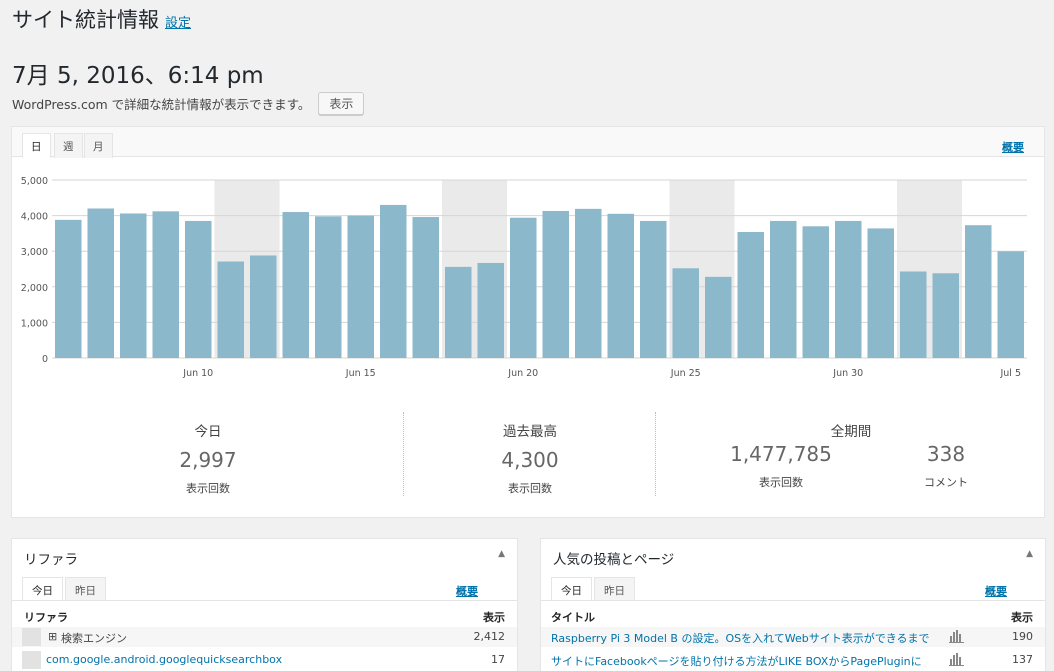  What do you see at coordinates (946, 482) in the screenshot?
I see `kpi-all-comments-unit: コメント` at bounding box center [946, 482].